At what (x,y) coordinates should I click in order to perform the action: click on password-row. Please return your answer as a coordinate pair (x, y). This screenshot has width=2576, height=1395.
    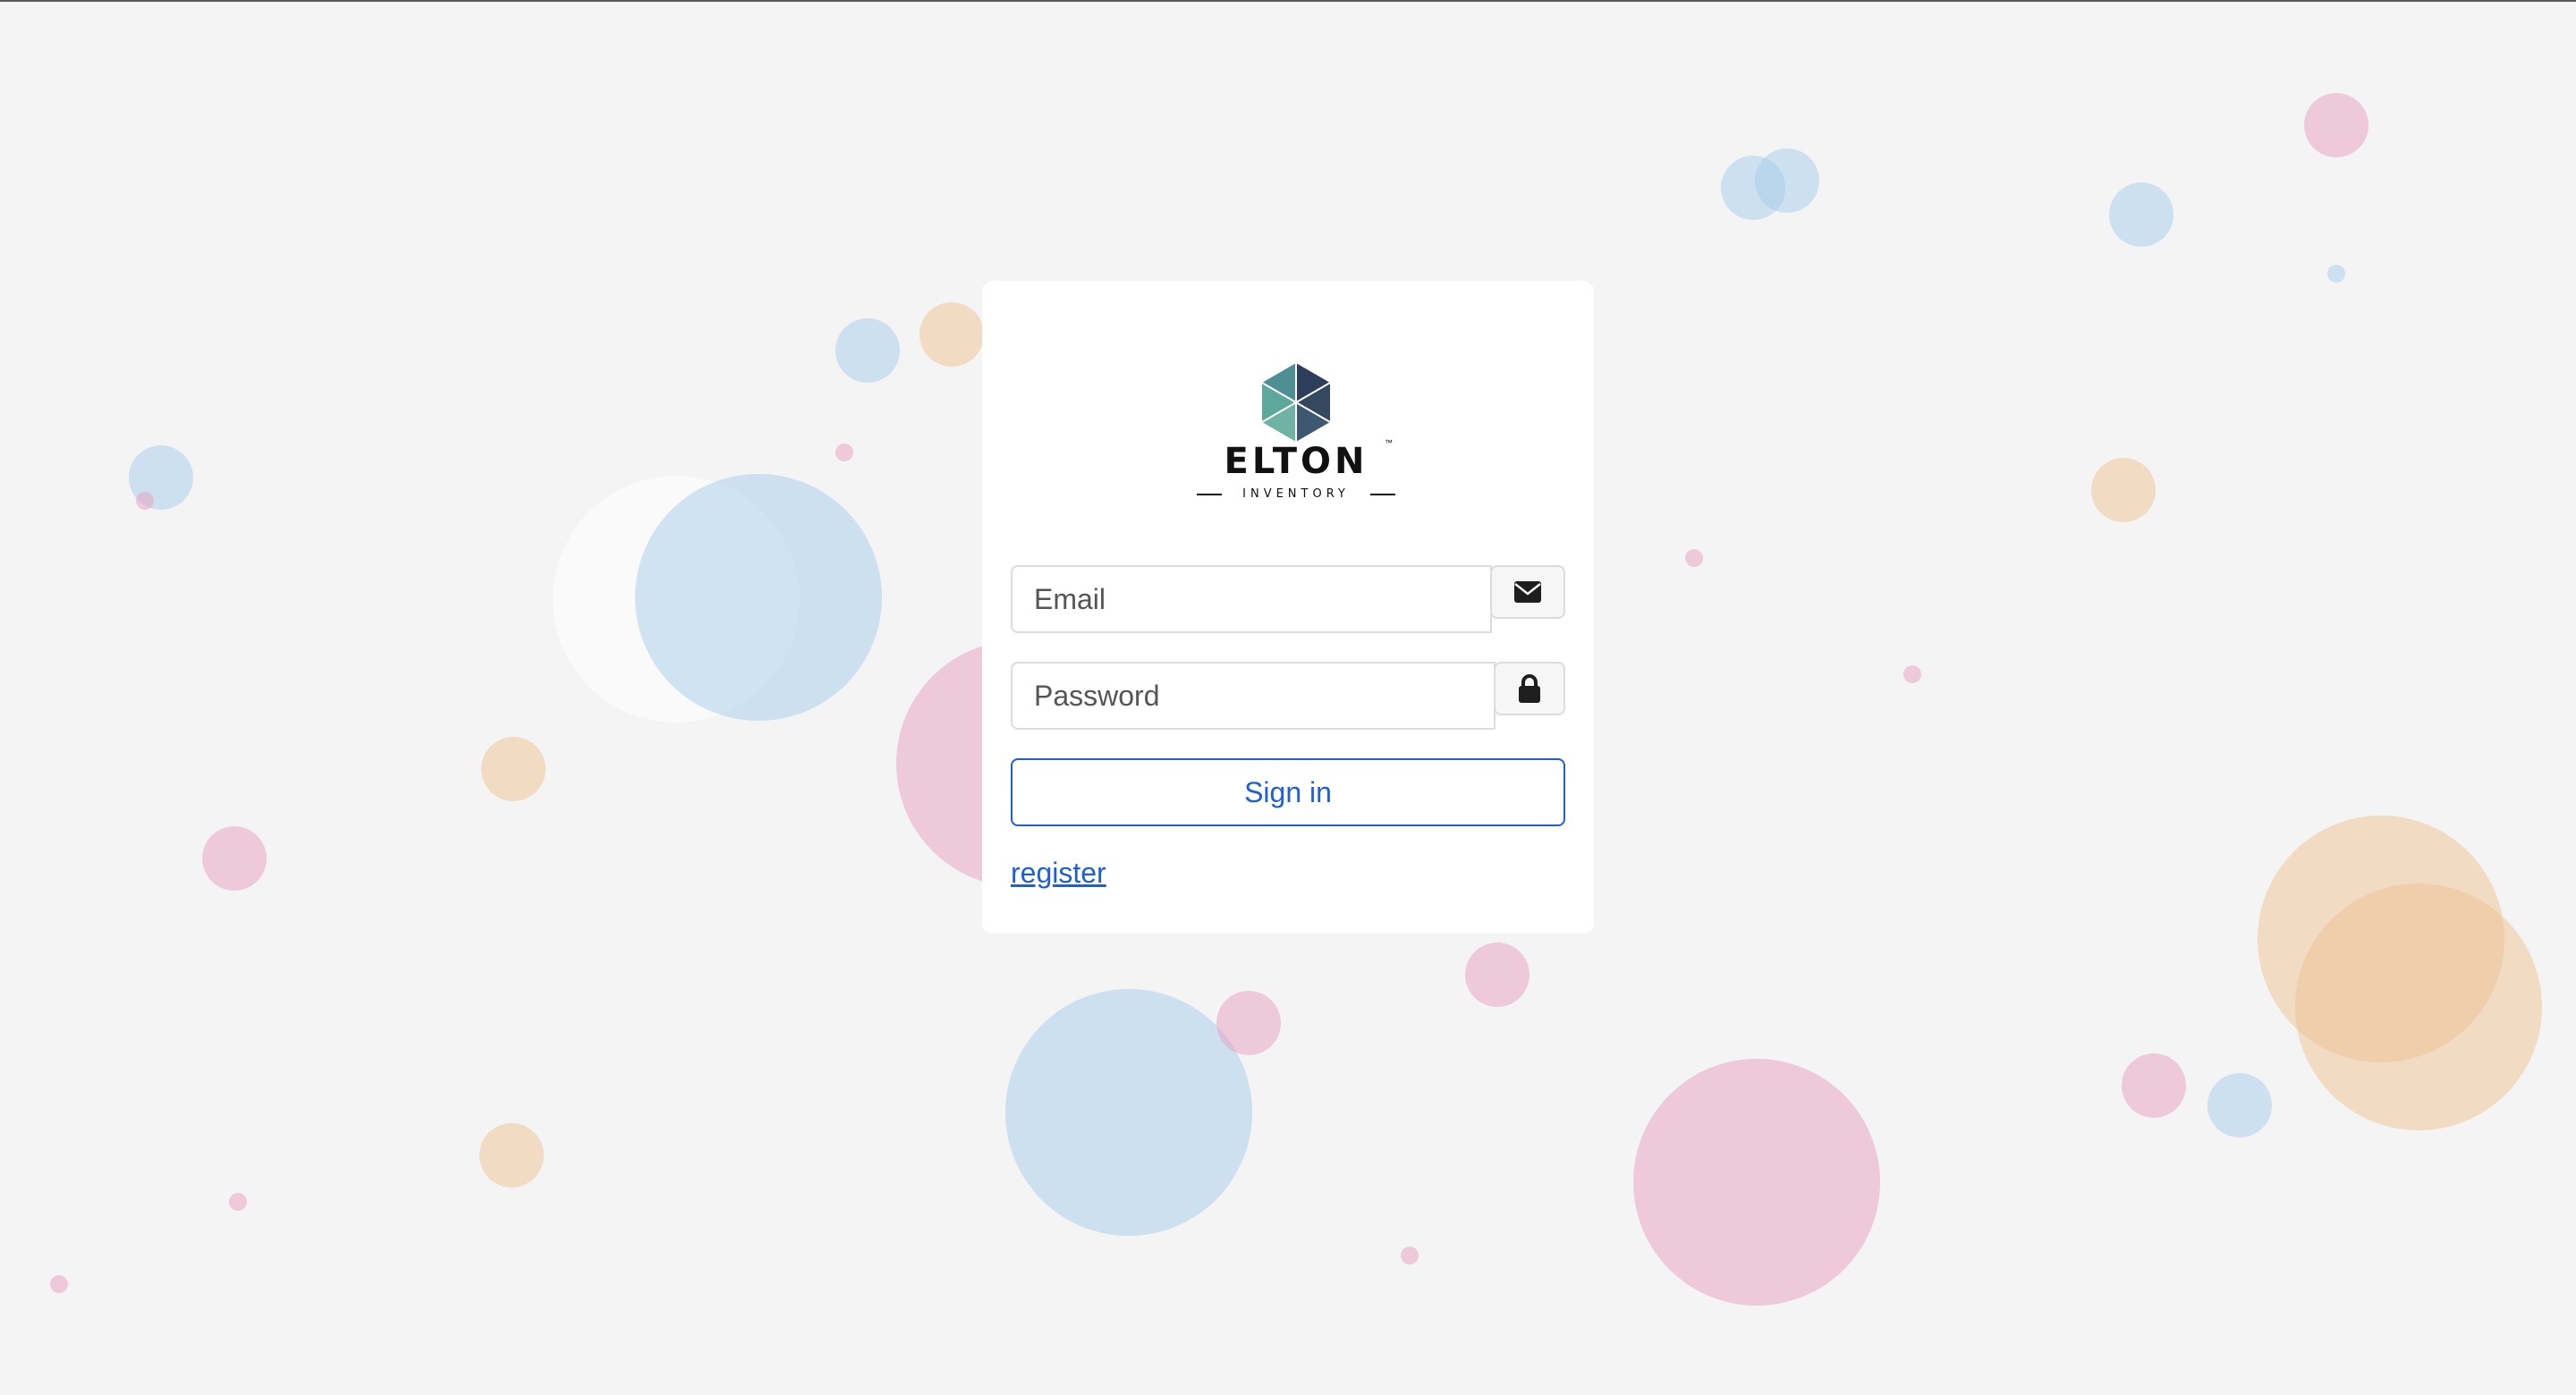
    Looking at the image, I should click on (1288, 696).